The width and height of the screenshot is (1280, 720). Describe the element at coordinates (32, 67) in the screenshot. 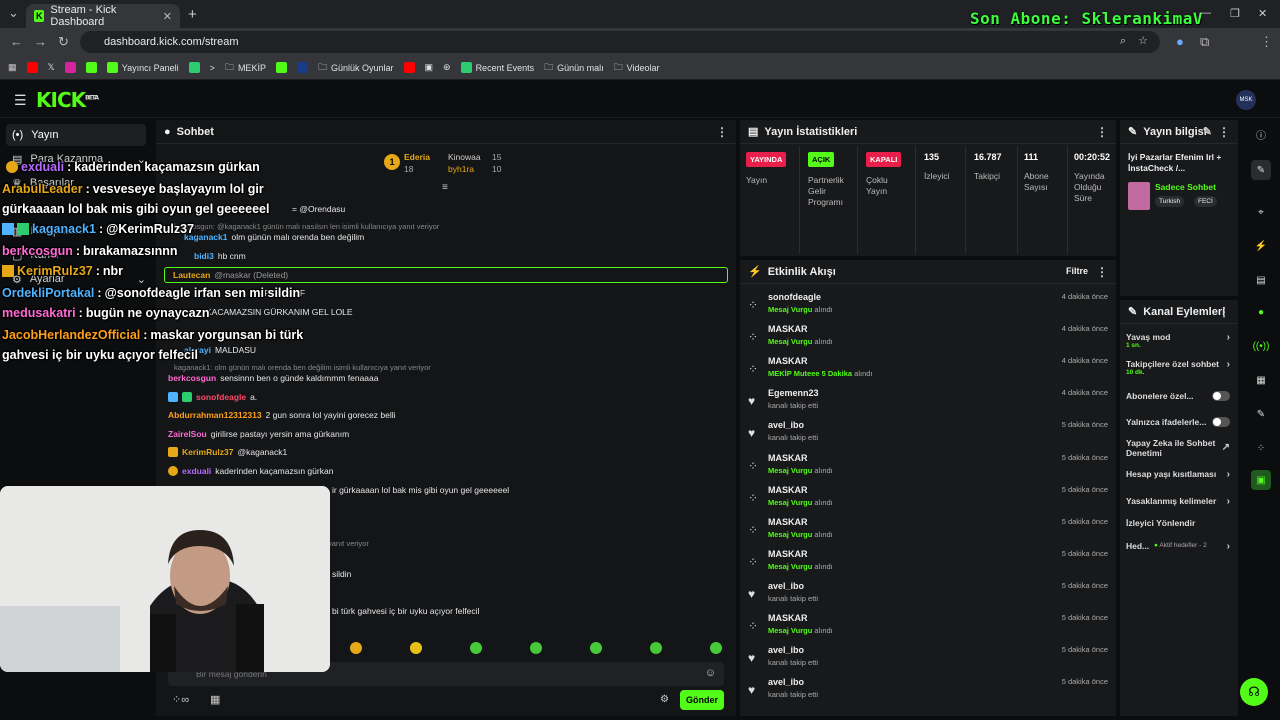

I see `youtube-bookmark-icon` at that location.